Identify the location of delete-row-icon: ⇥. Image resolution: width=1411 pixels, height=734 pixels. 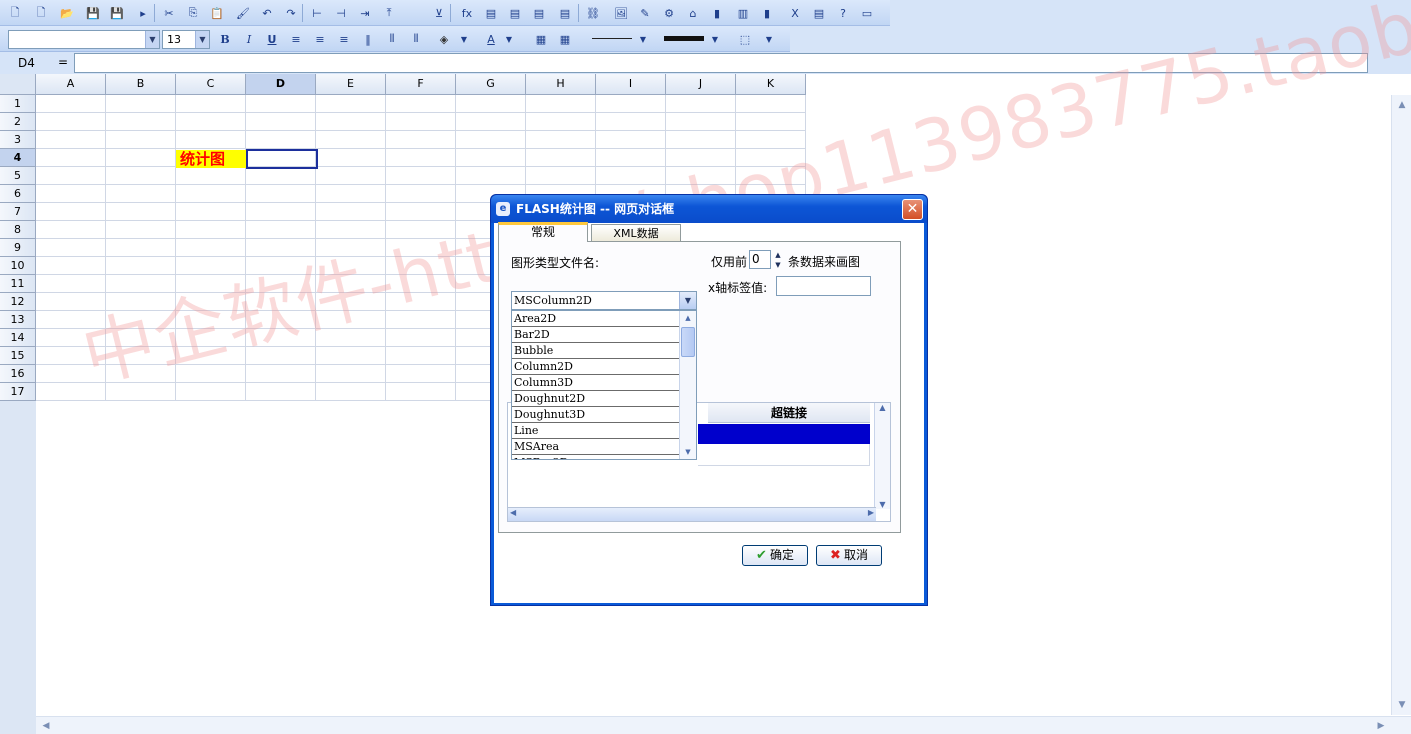
(365, 13).